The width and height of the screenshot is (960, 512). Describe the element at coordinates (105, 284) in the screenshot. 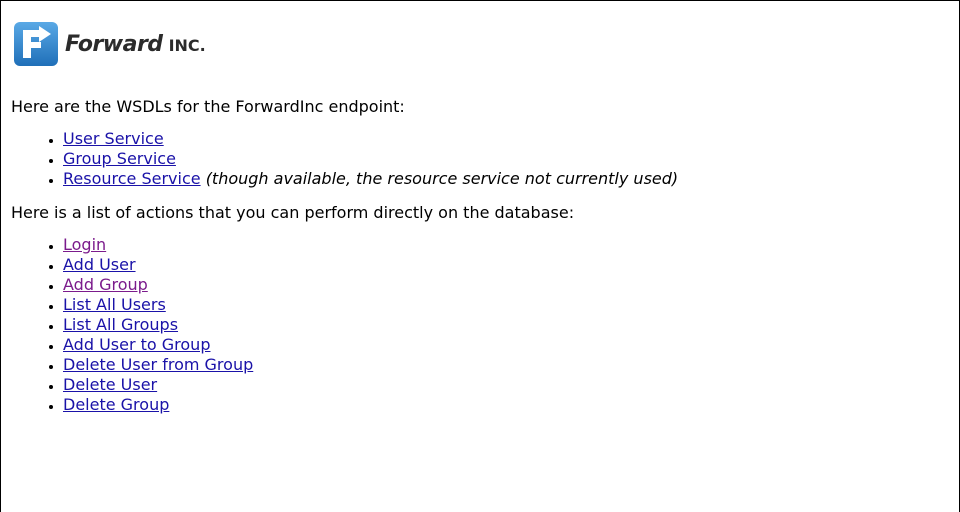

I see `add-group-link: Add Group` at that location.